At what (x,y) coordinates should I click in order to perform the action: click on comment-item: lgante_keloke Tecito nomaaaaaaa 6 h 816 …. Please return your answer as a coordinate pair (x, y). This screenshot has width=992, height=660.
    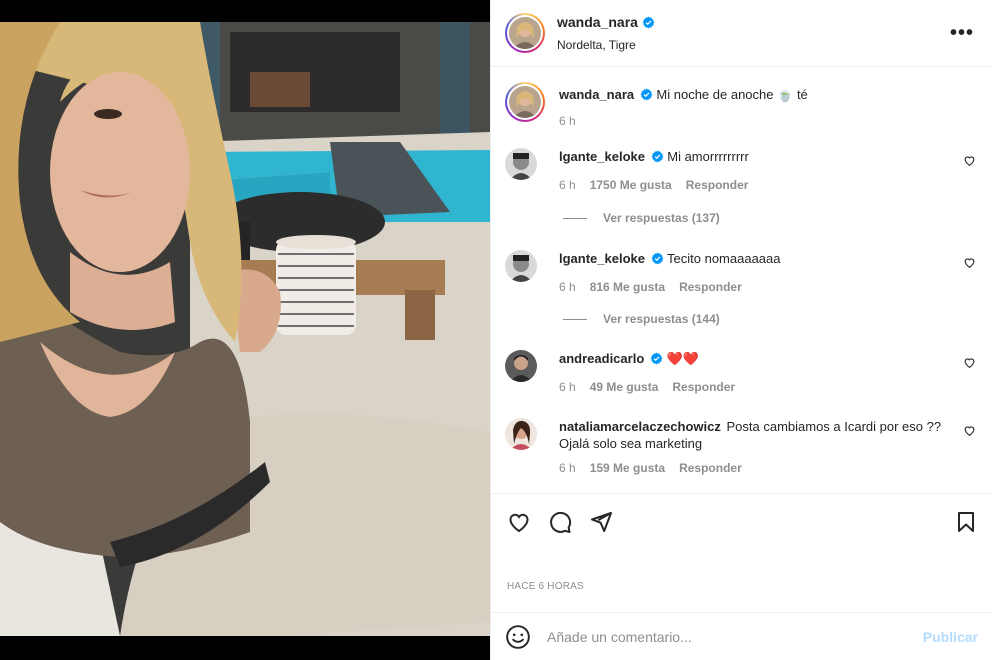
    Looking at the image, I should click on (741, 273).